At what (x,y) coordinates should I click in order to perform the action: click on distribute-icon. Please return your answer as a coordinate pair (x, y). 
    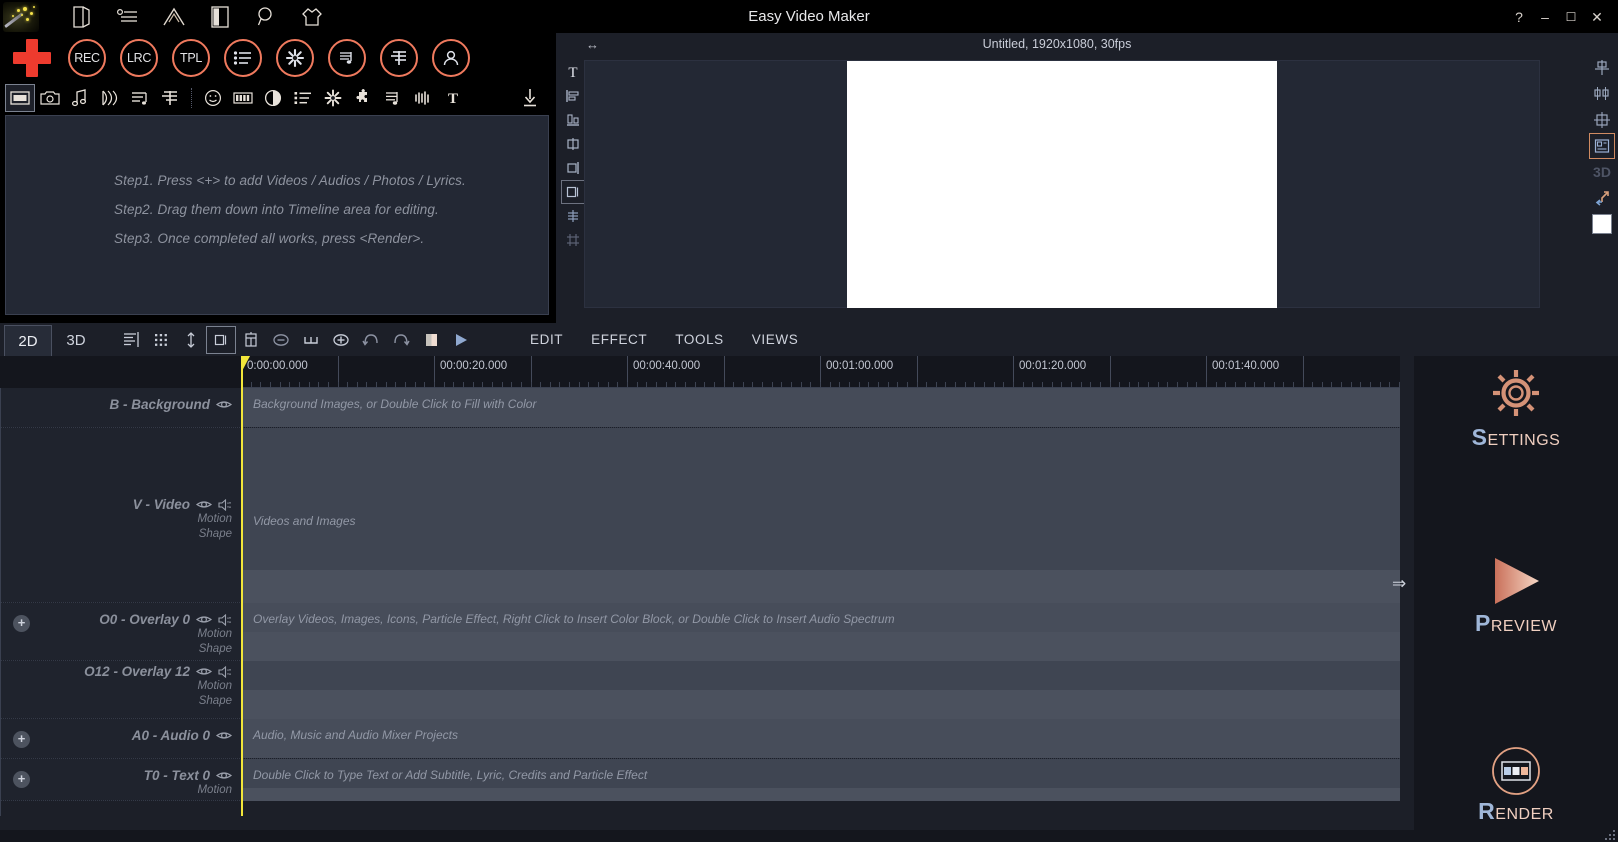
    Looking at the image, I should click on (1602, 94).